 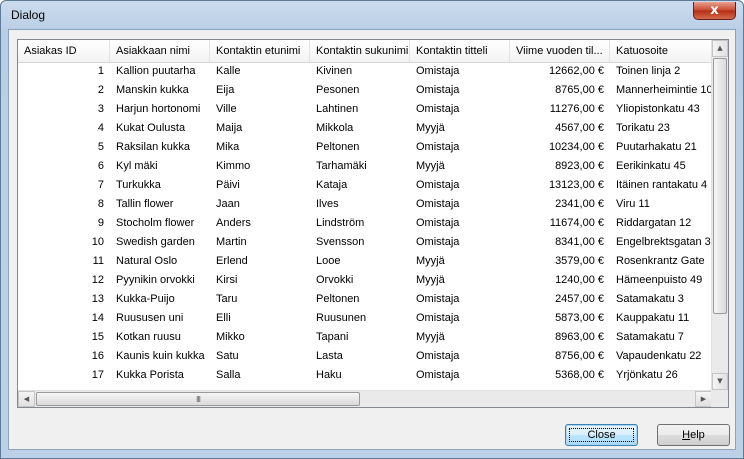 I want to click on table-cell: Eija, so click(x=225, y=90).